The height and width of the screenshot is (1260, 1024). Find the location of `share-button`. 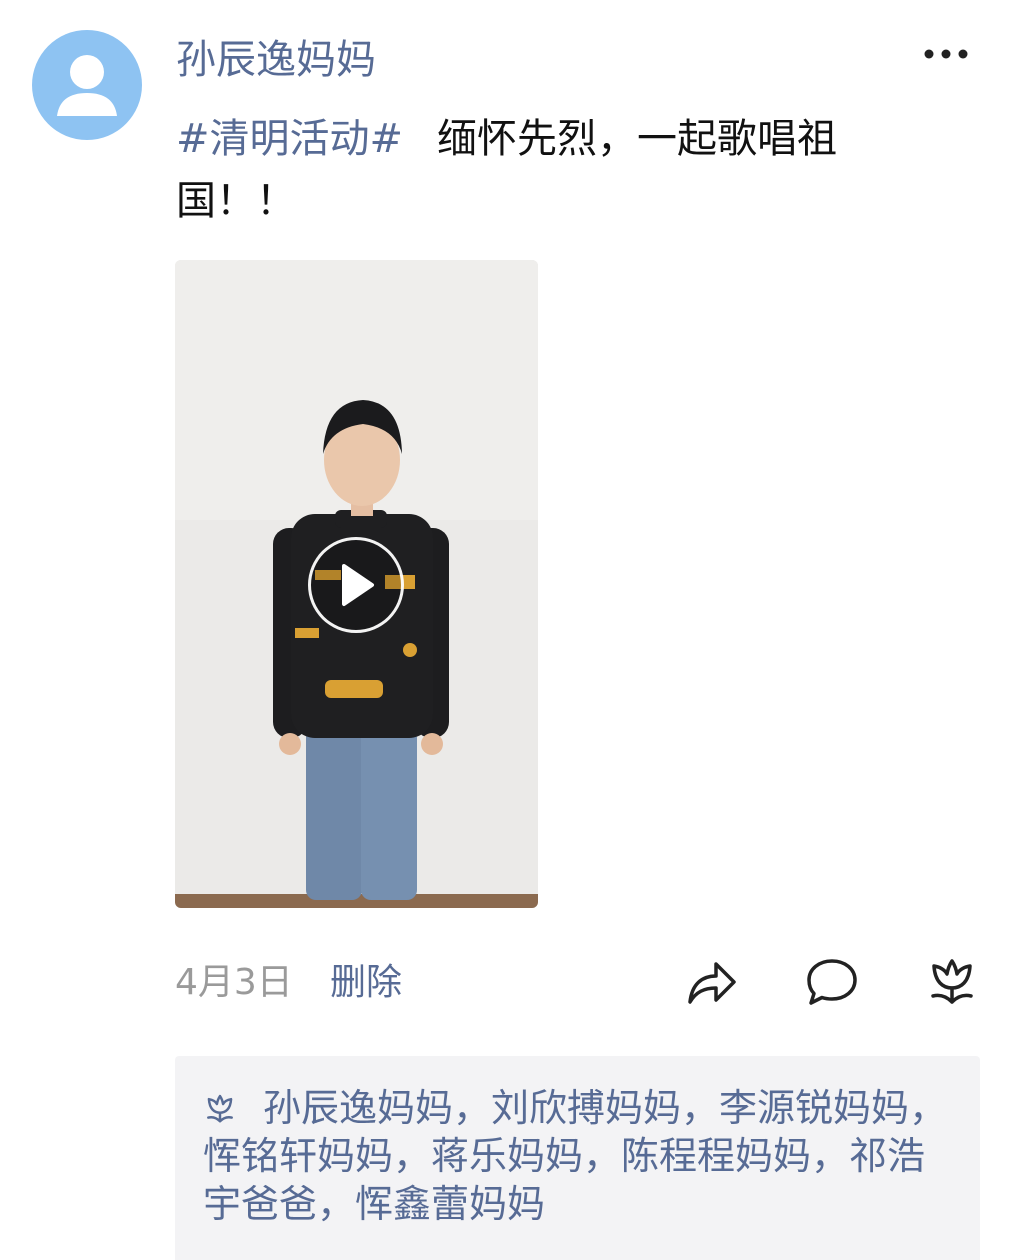

share-button is located at coordinates (712, 982).